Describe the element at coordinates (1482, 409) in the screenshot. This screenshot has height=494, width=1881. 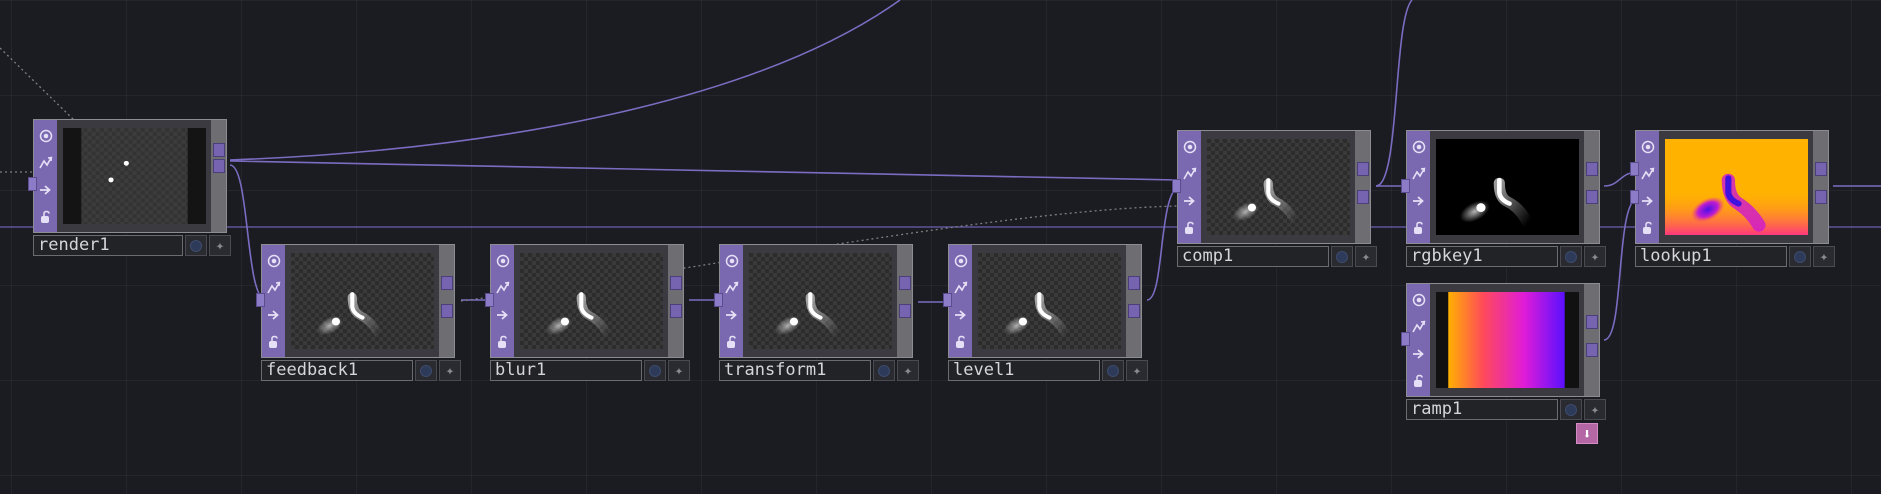
I see `node-name: ramp1` at that location.